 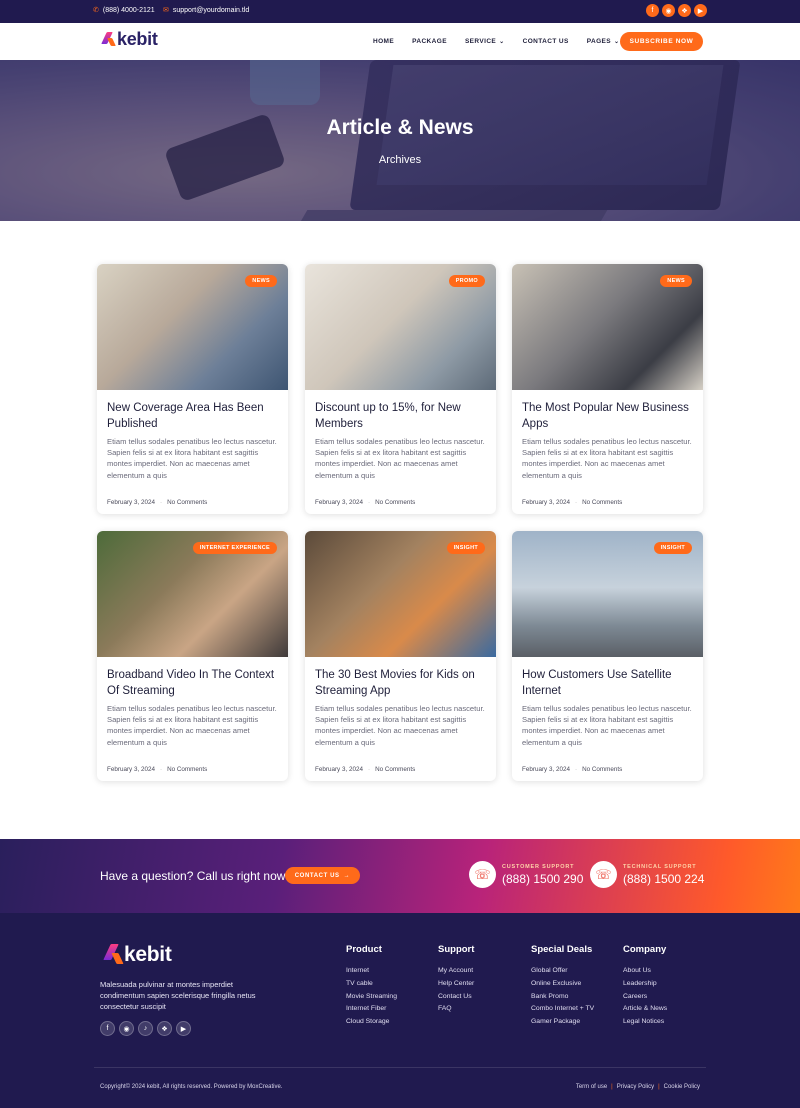 I want to click on subscribe-button: SUBSCRIBE NOW, so click(x=661, y=41).